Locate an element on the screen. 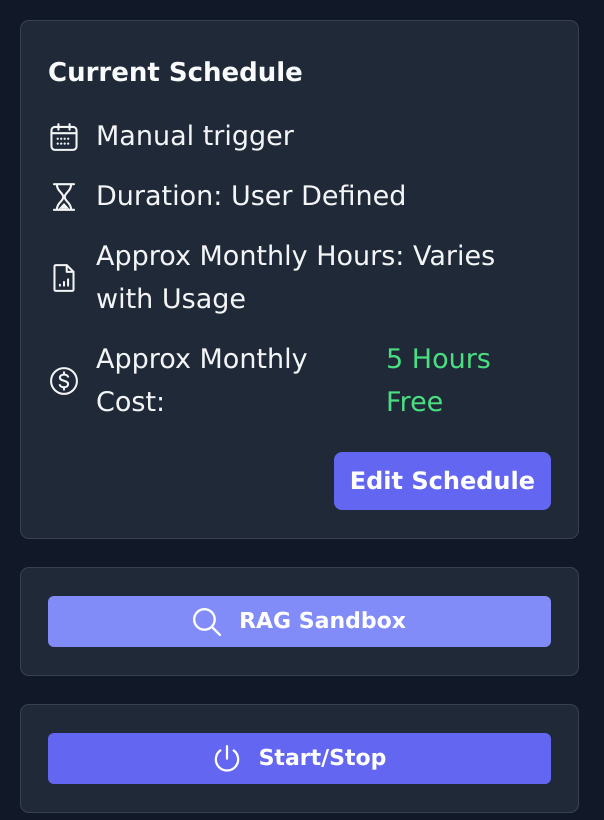 The width and height of the screenshot is (604, 820). schedule-detail: Manual trigger is located at coordinates (195, 137).